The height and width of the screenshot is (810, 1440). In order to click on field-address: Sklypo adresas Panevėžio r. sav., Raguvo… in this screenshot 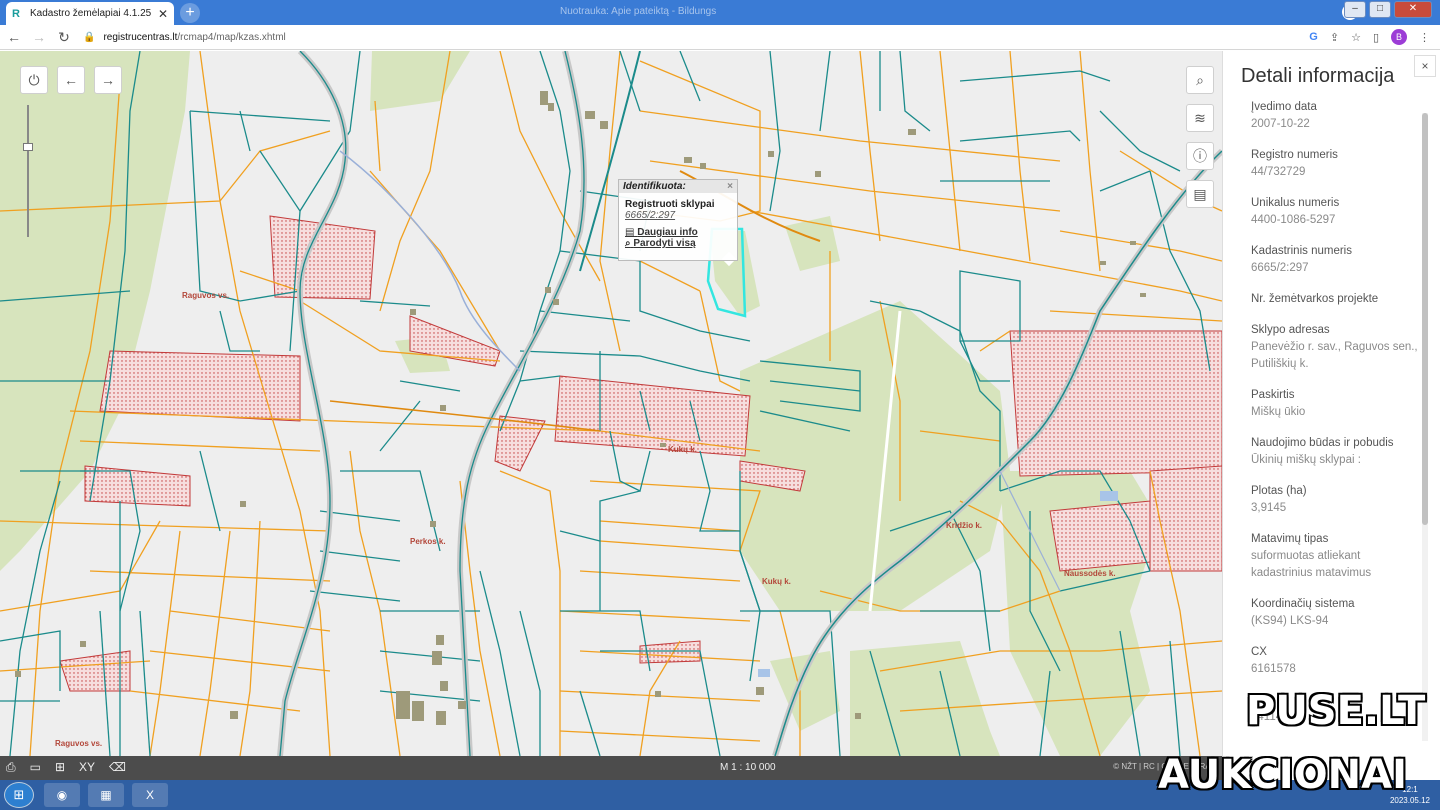, I will do `click(1335, 347)`.